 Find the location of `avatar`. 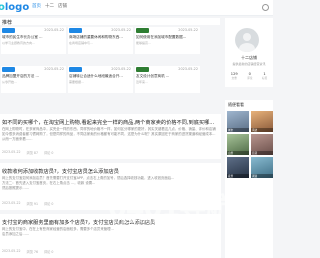

avatar is located at coordinates (247, 40).